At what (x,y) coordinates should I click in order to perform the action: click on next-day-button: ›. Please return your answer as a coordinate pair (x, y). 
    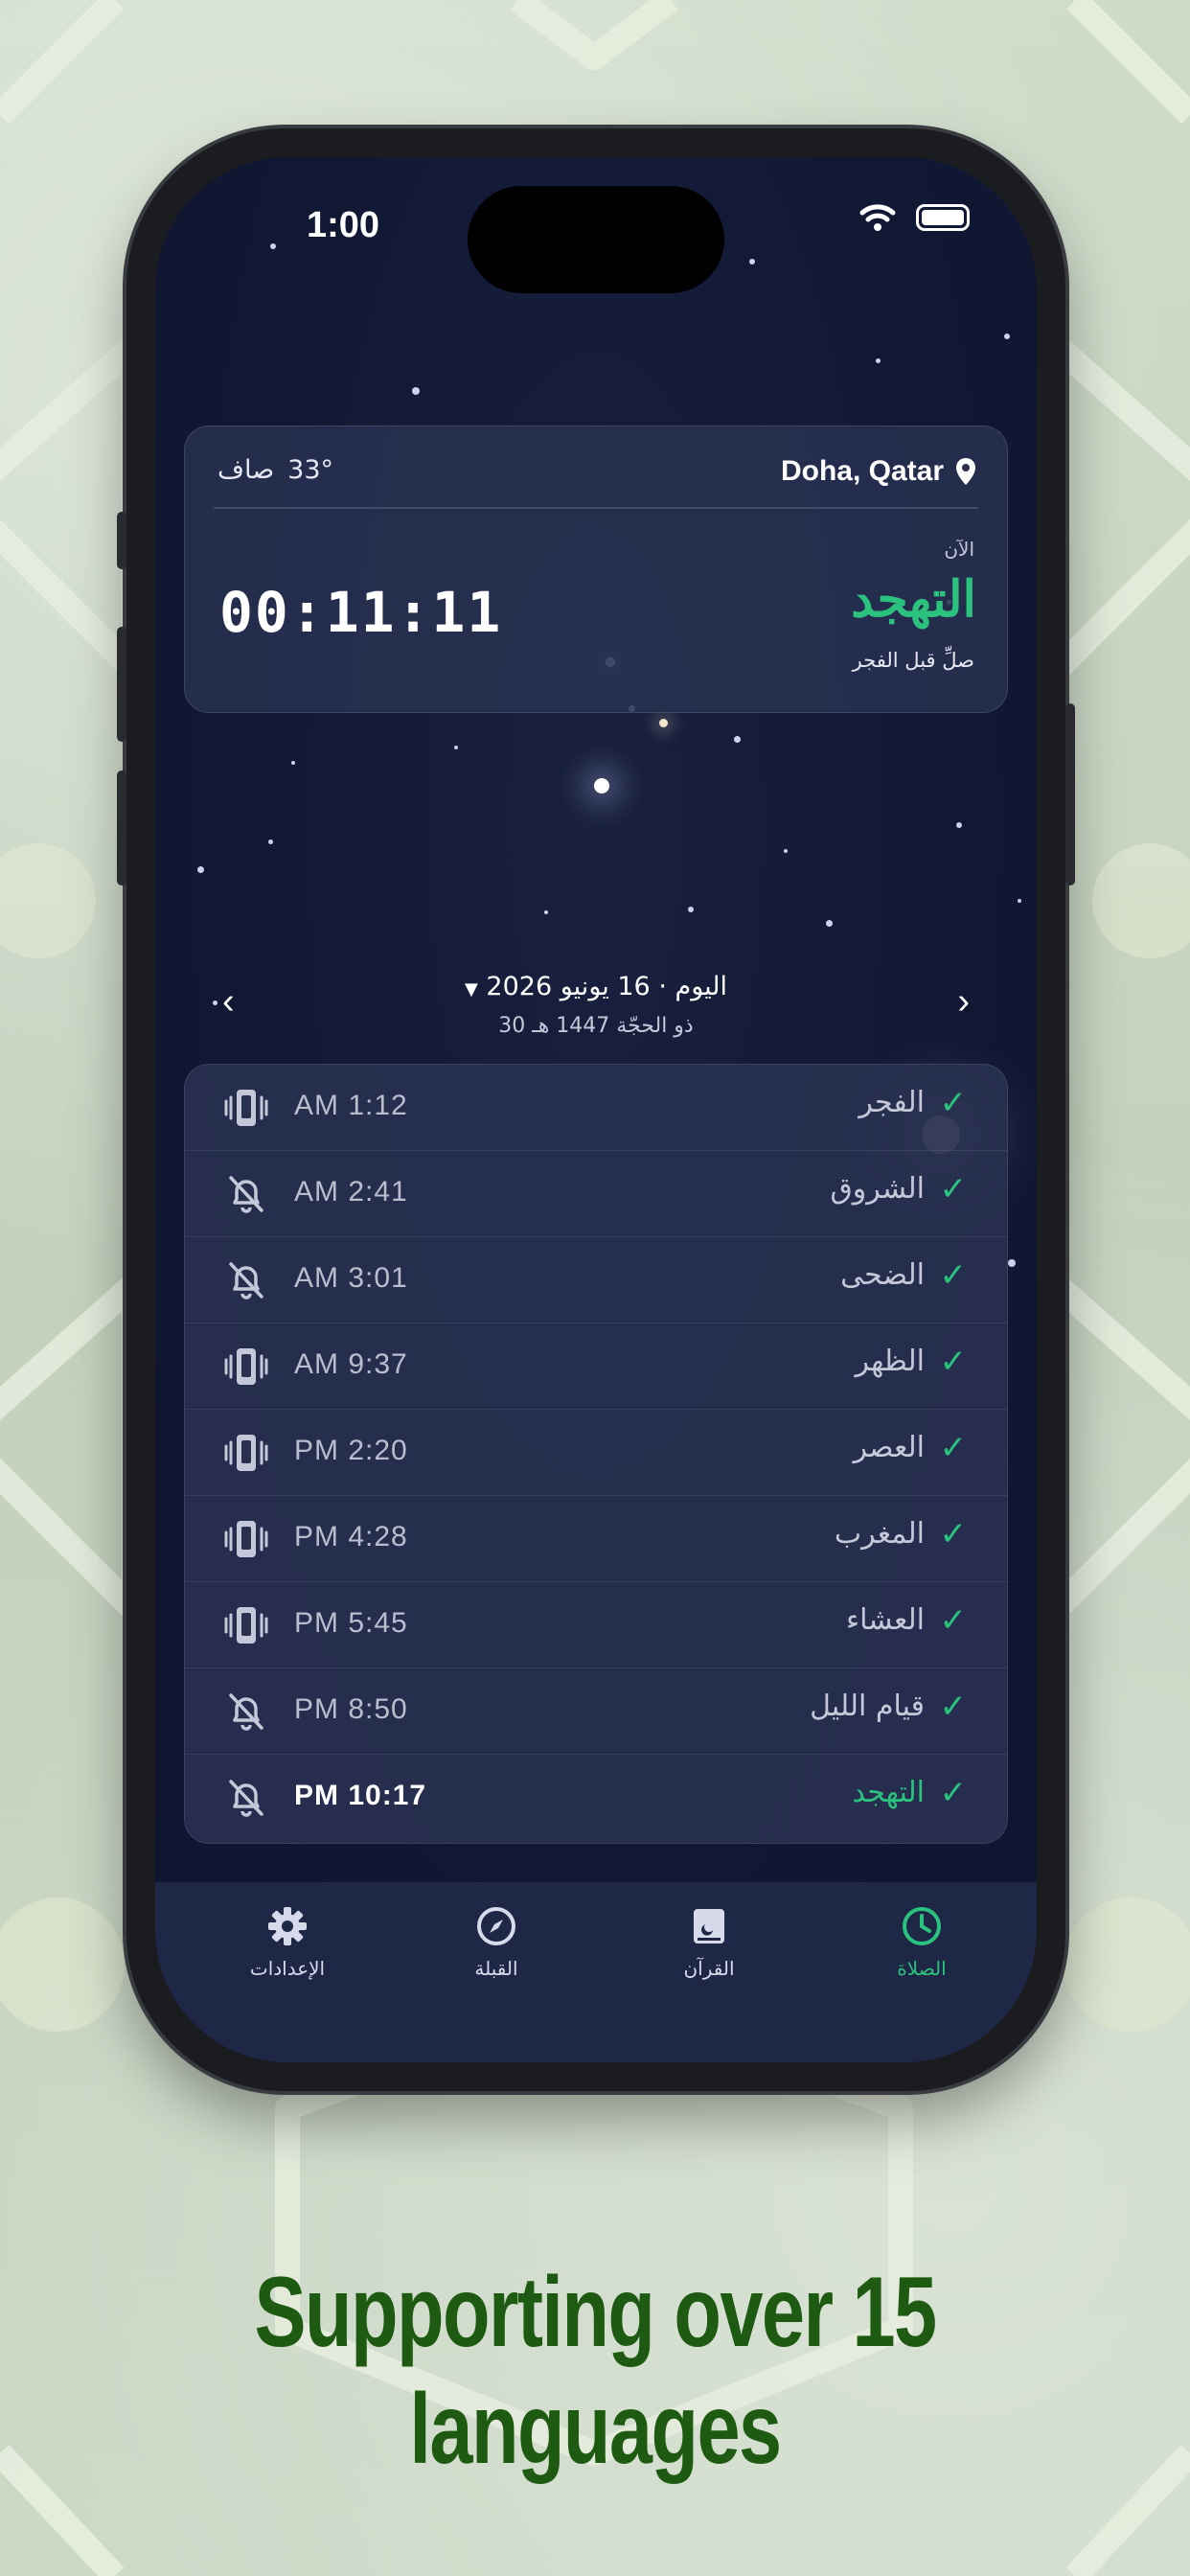
    Looking at the image, I should click on (964, 1002).